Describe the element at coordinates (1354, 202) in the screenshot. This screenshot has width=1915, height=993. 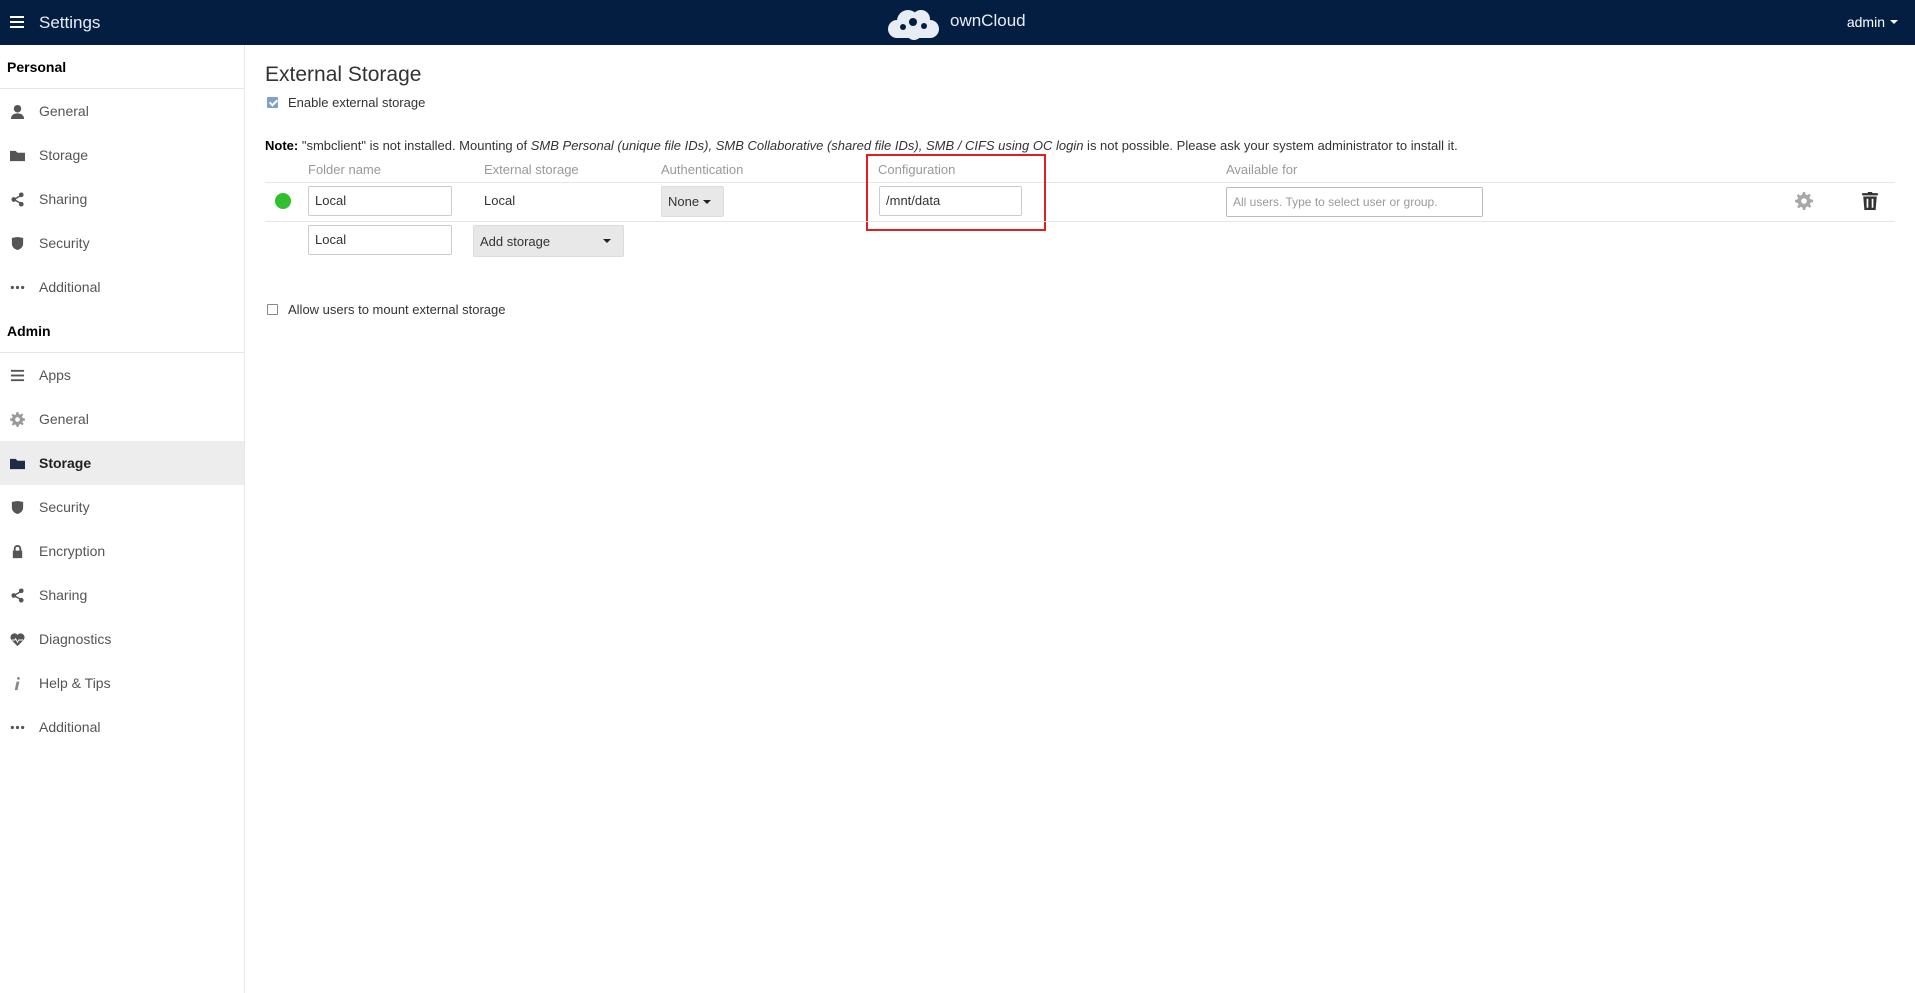
I see `available-for-input: All users. Type to select user or group.` at that location.